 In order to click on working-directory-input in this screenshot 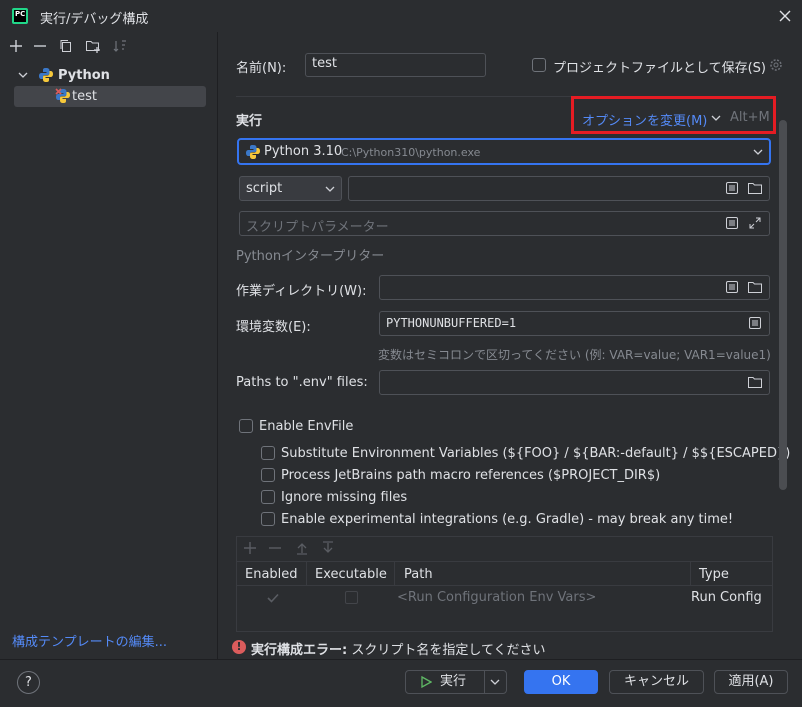, I will do `click(574, 287)`.